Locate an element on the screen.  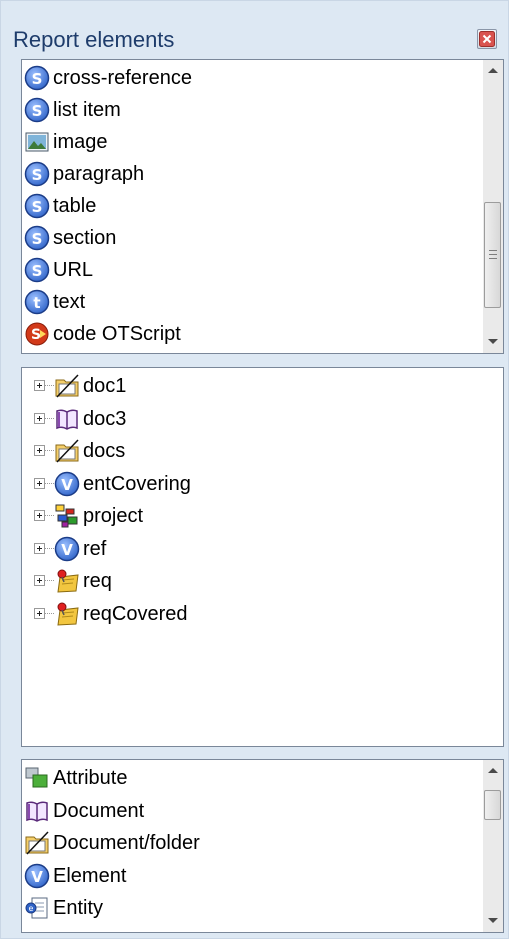
report-element-item: image is located at coordinates (242, 142).